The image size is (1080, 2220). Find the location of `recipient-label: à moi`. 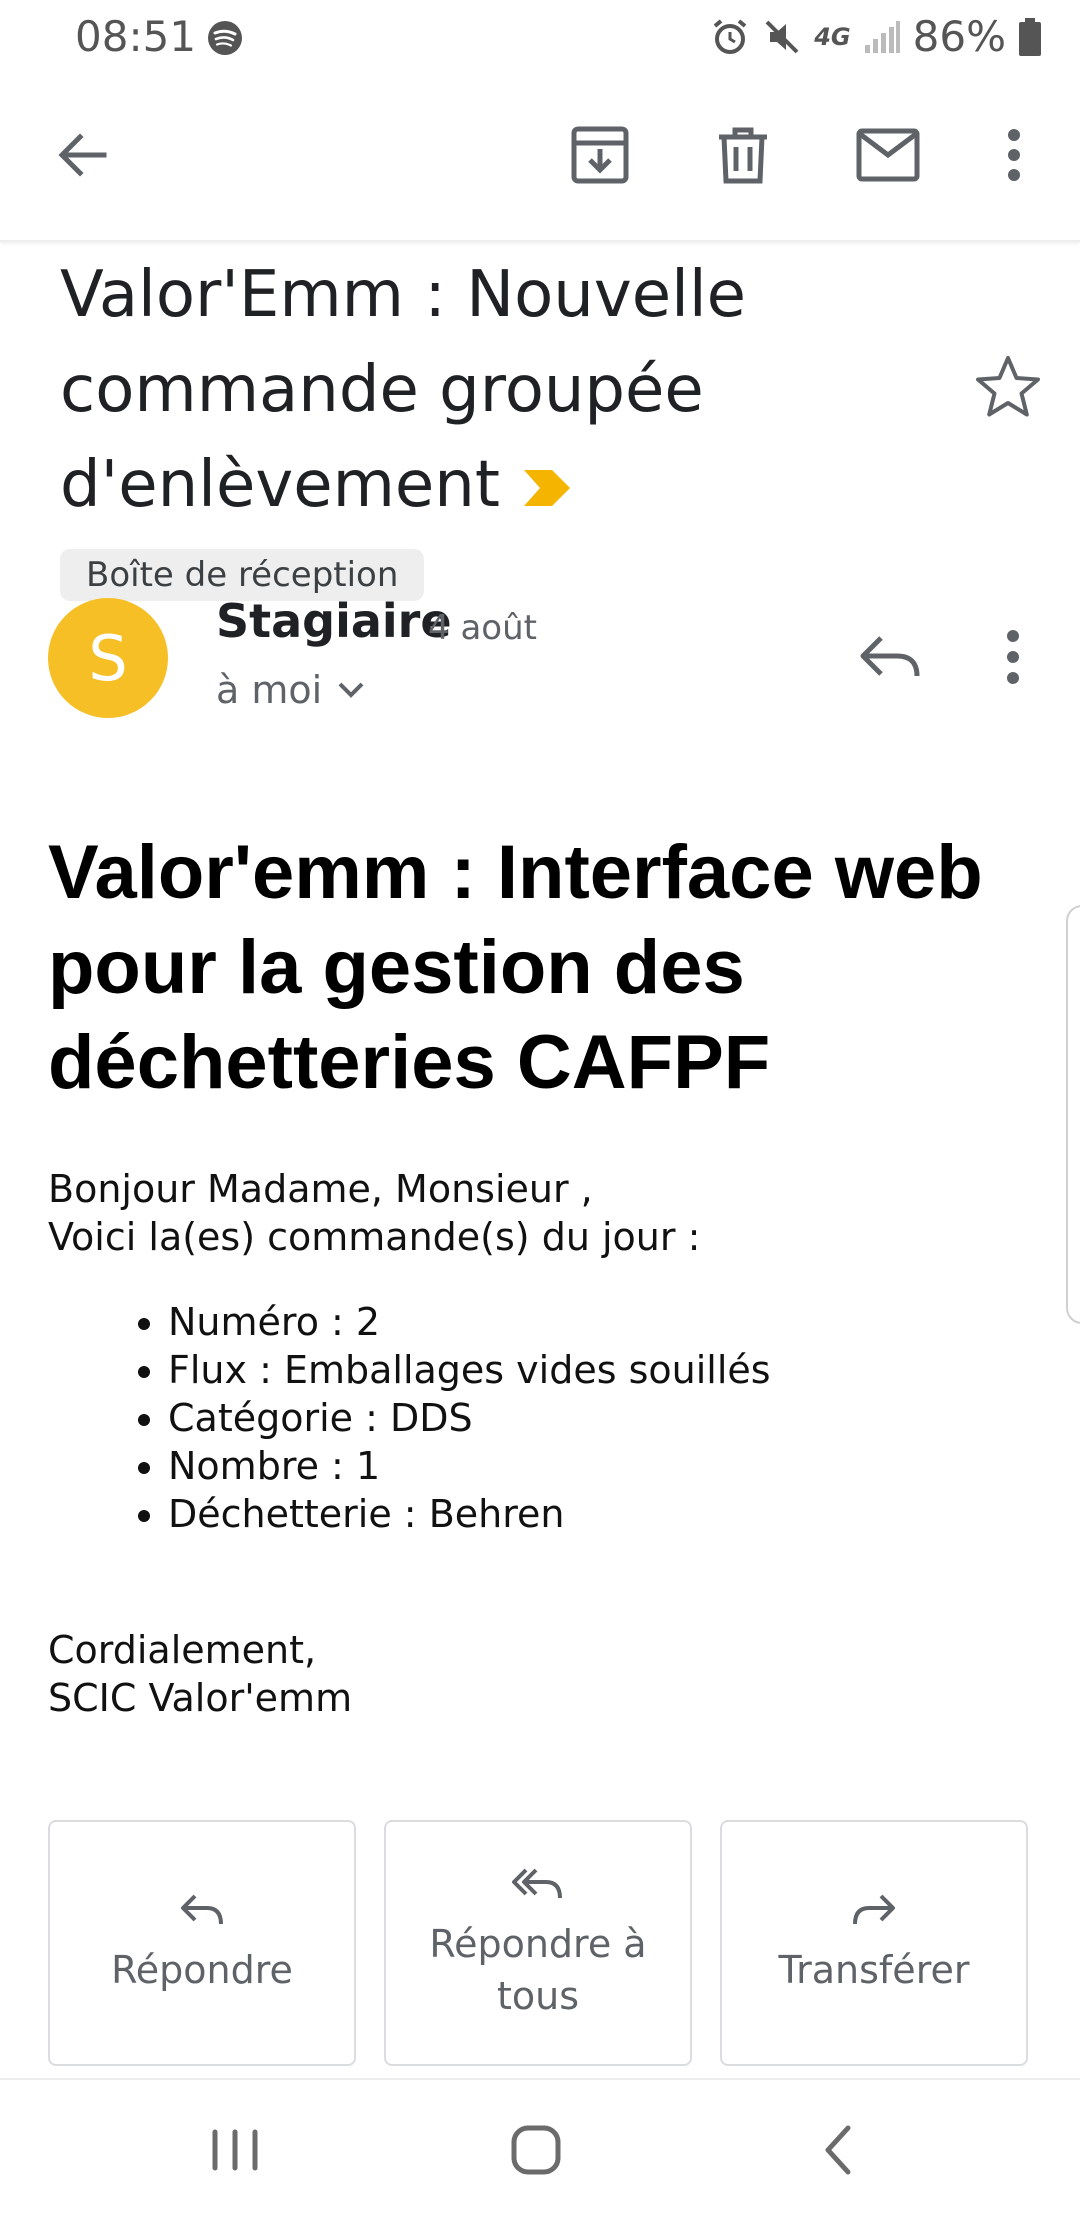

recipient-label: à moi is located at coordinates (269, 690).